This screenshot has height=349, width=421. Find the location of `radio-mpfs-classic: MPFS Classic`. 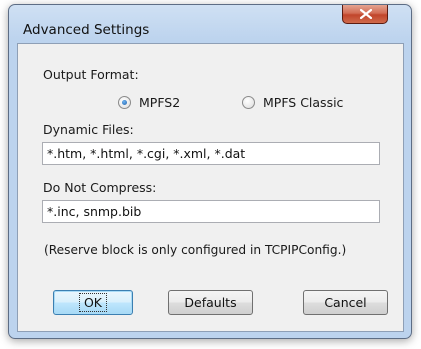

radio-mpfs-classic: MPFS Classic is located at coordinates (292, 102).